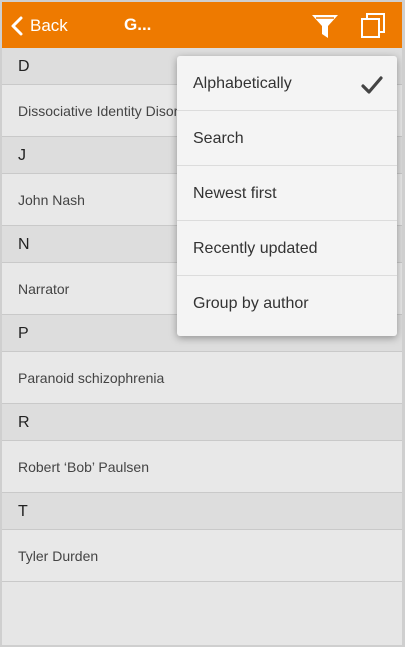 Image resolution: width=405 pixels, height=647 pixels. I want to click on section-letter: R, so click(24, 422).